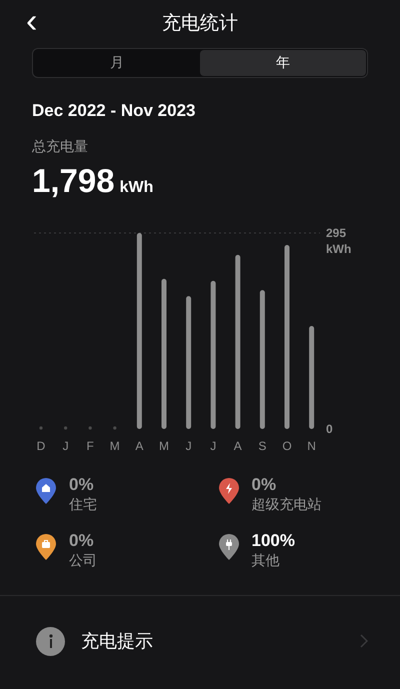 This screenshot has width=400, height=689. What do you see at coordinates (32, 21) in the screenshot?
I see `back-button: ‹` at bounding box center [32, 21].